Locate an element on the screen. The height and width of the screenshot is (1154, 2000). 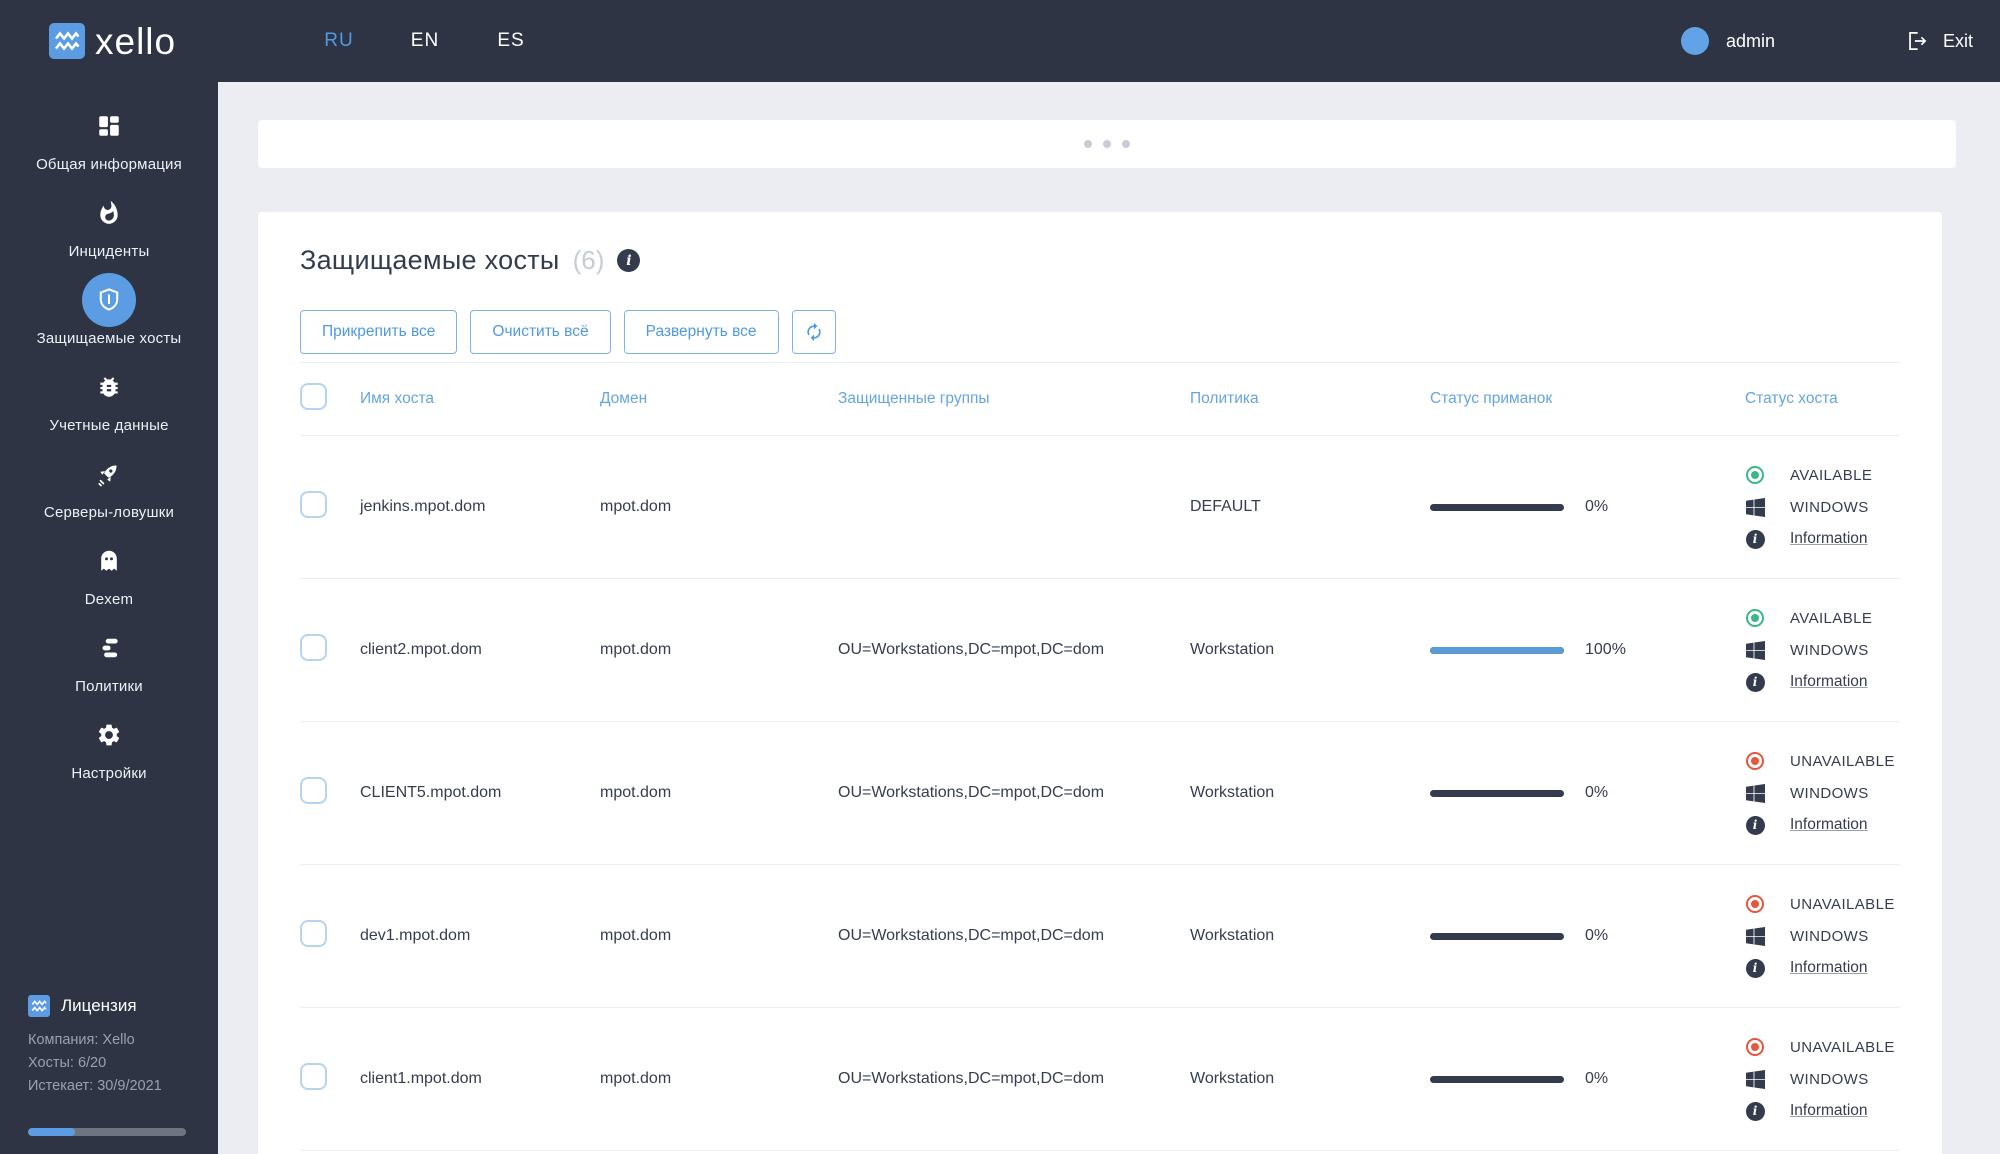
lang-tab-en: EN is located at coordinates (425, 41).